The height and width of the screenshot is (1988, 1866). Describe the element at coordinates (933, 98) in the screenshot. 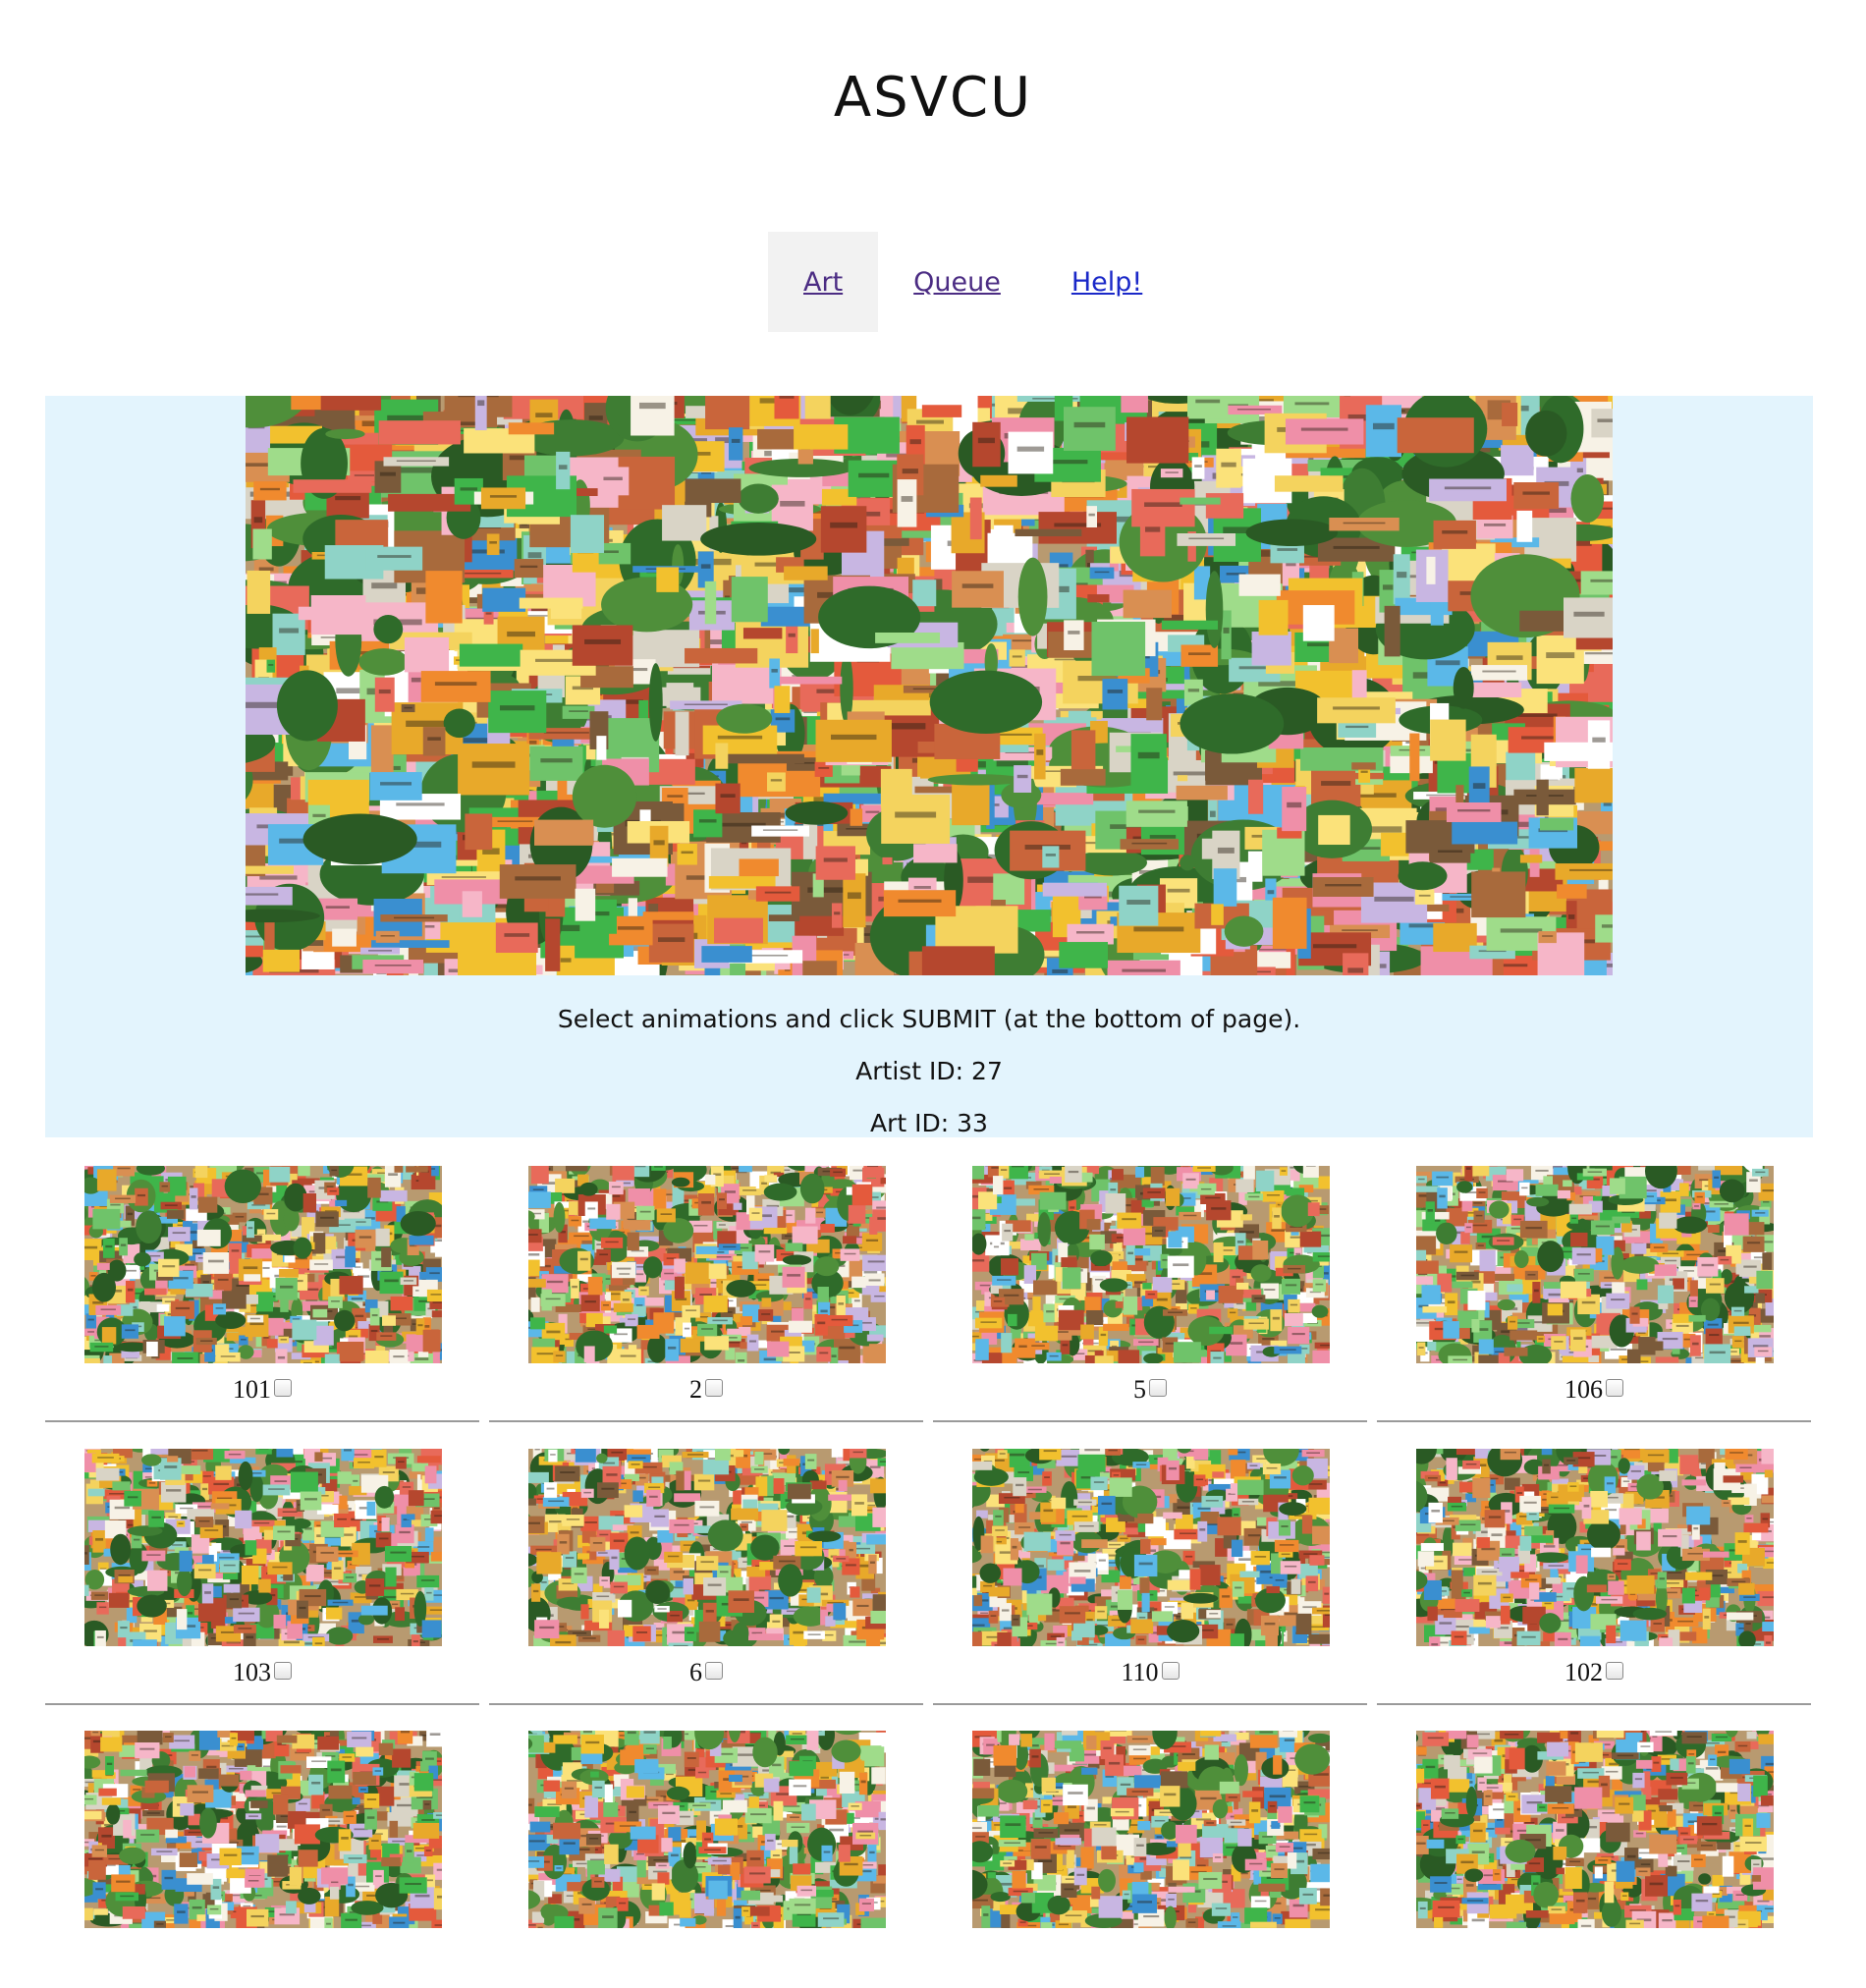

I see `site-title: ASVCU` at that location.